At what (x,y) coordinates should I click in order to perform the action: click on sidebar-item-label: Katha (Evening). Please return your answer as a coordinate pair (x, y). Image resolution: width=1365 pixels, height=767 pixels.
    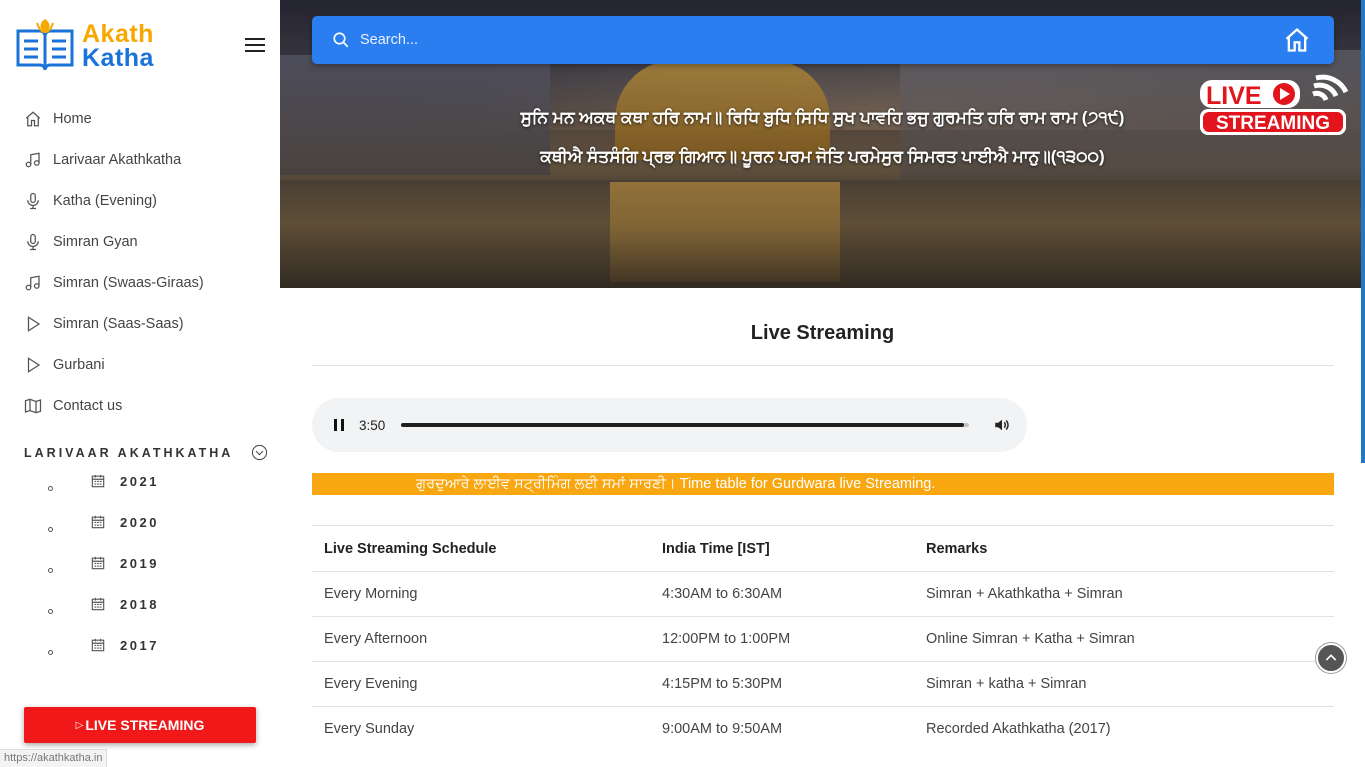
    Looking at the image, I should click on (105, 200).